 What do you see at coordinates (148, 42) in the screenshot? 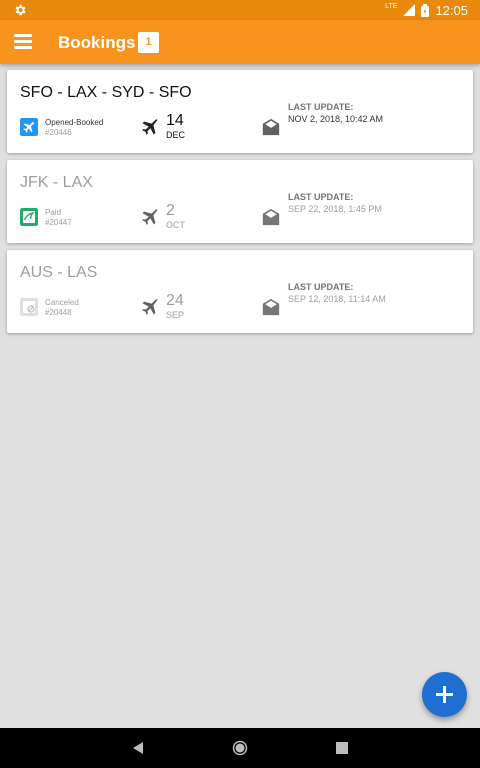
I see `bookings-count-badge: 1` at bounding box center [148, 42].